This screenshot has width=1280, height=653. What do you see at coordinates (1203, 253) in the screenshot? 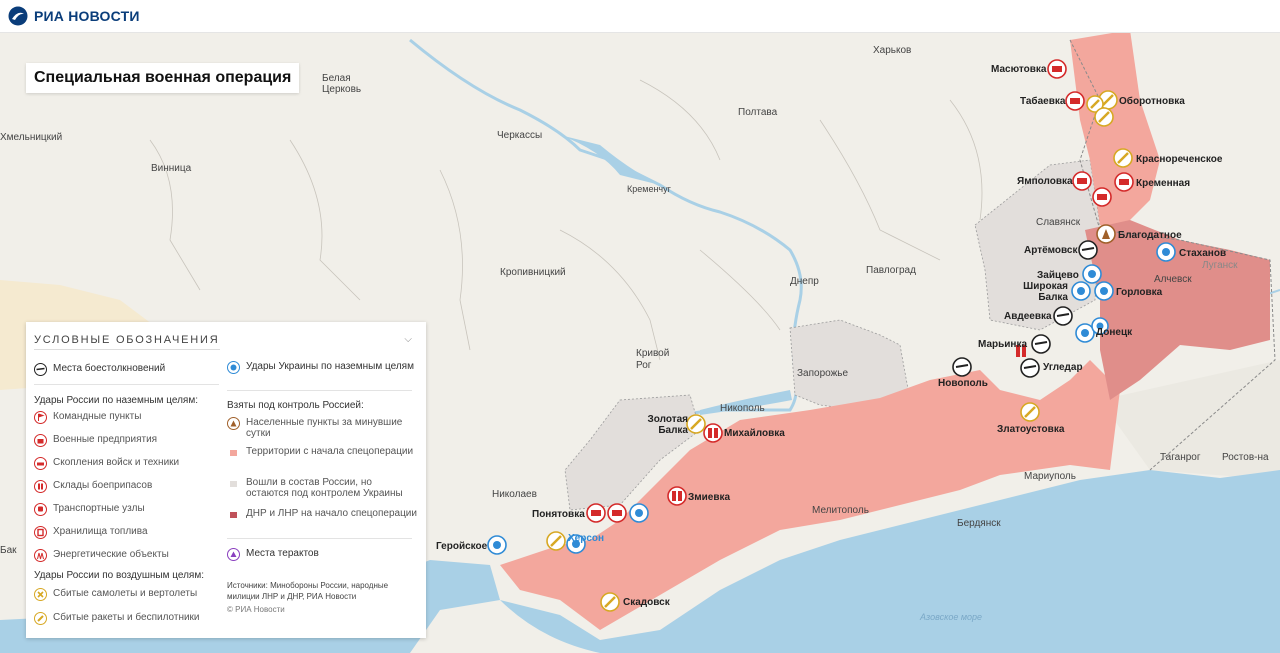
I see `place-label: Стаханов` at bounding box center [1203, 253].